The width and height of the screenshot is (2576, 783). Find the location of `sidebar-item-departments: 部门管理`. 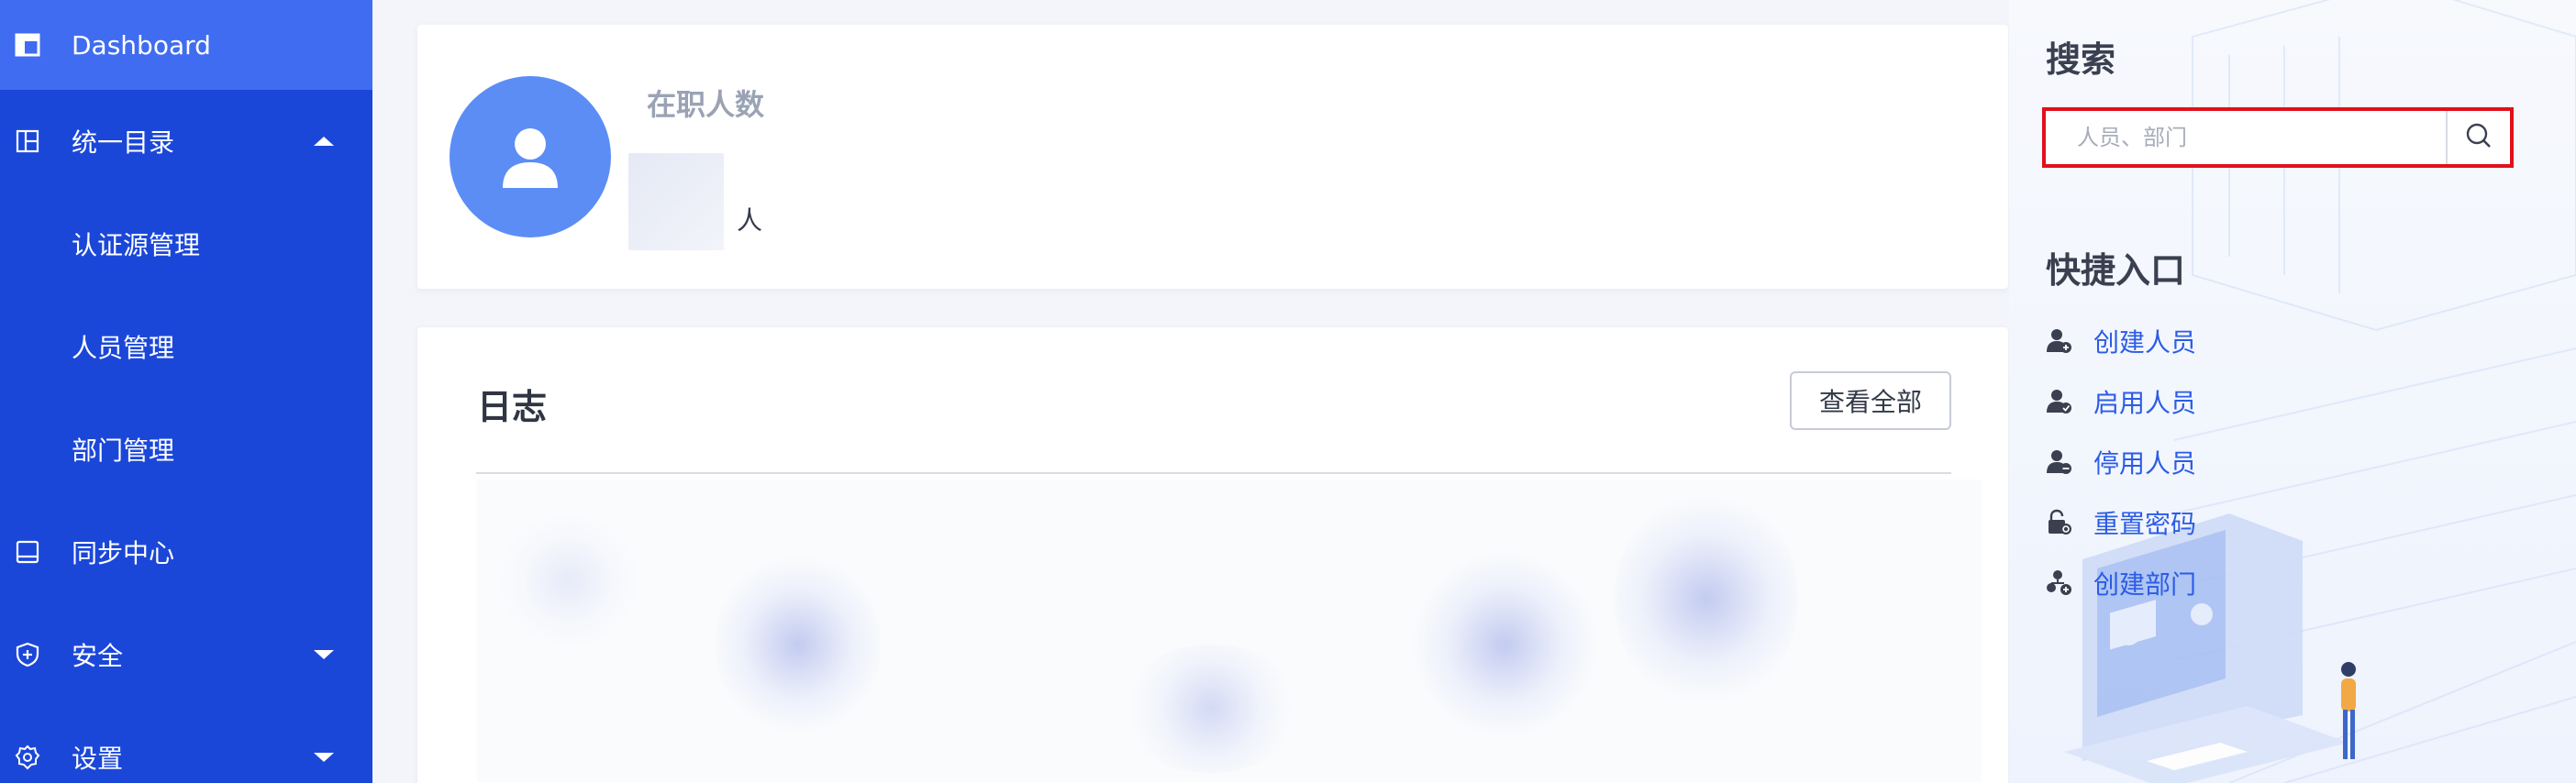

sidebar-item-departments: 部门管理 is located at coordinates (186, 449).